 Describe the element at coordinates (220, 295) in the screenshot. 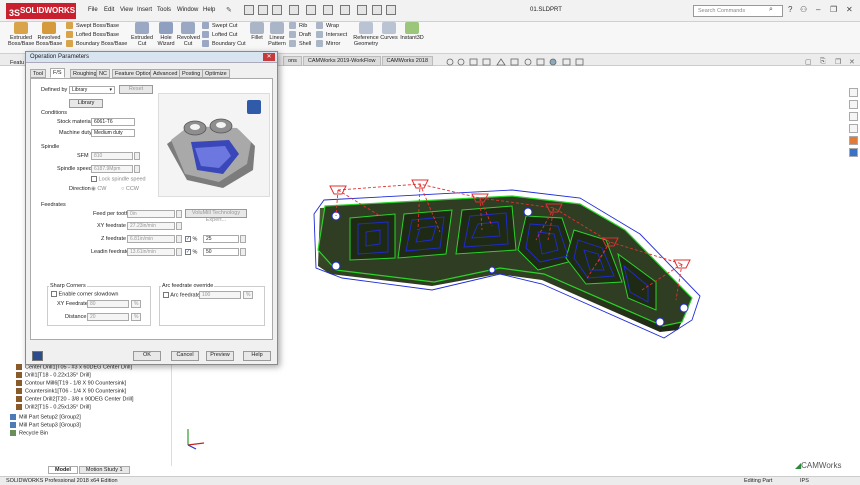

I see `arc-feedrate-field: 100` at that location.